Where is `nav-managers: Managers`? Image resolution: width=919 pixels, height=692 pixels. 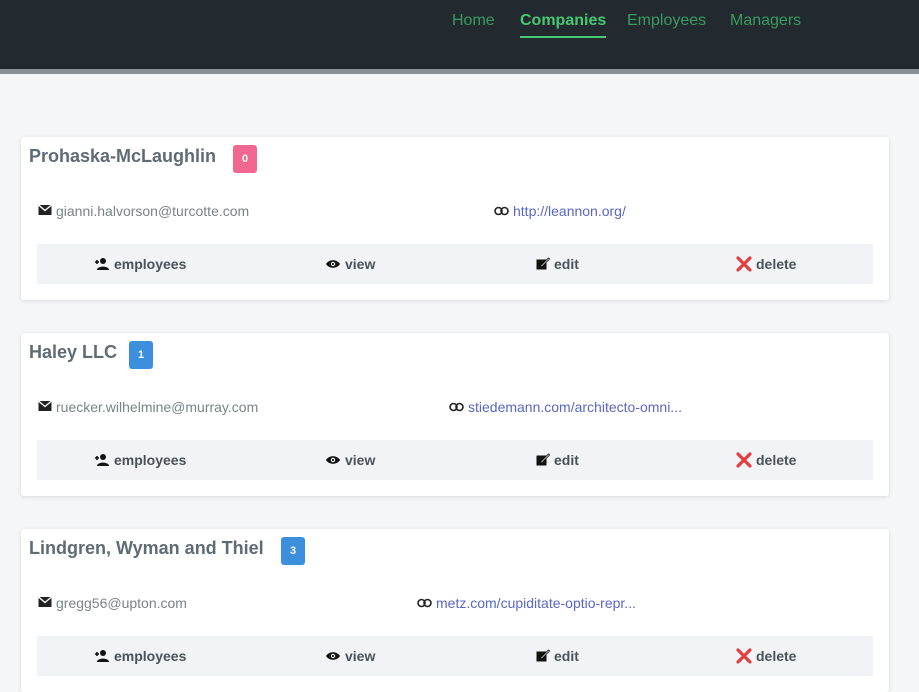 nav-managers: Managers is located at coordinates (765, 24).